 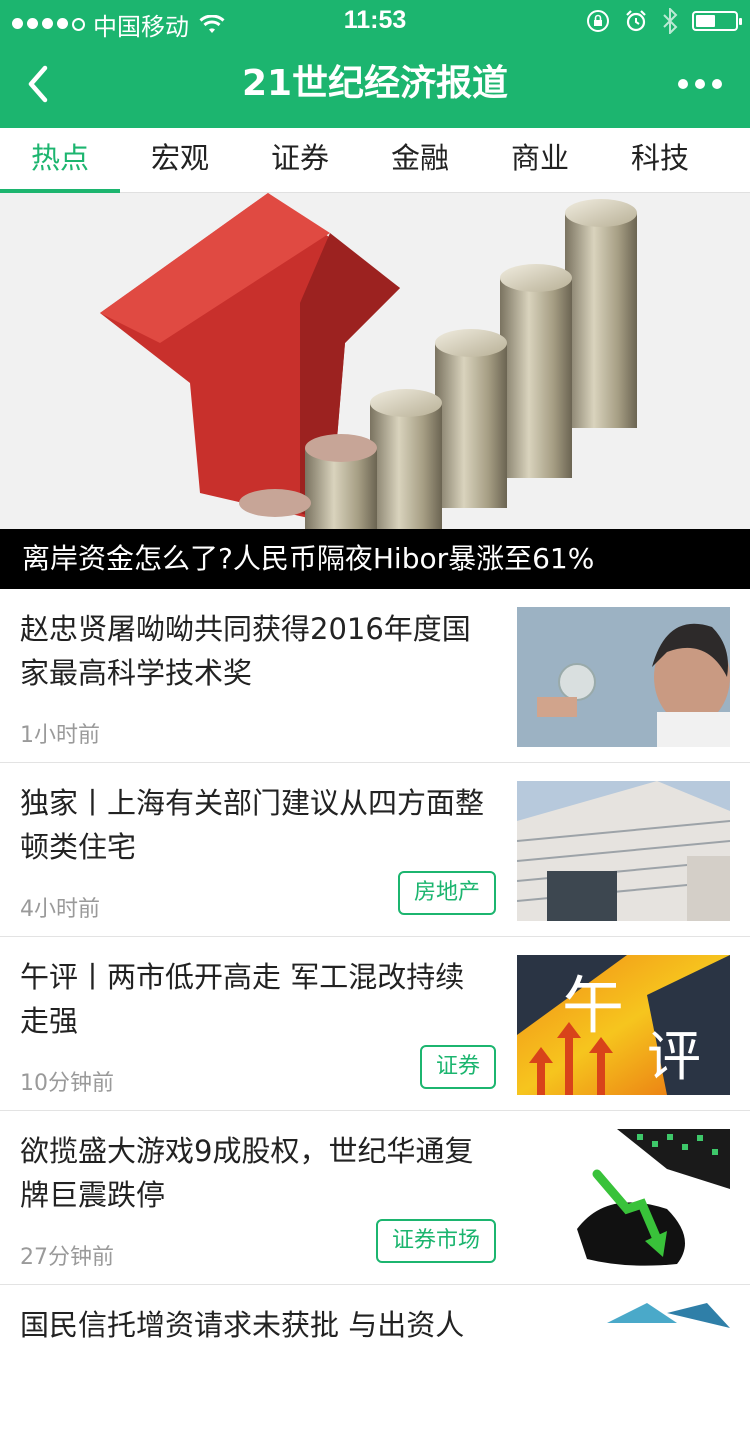 I want to click on news-item: 欲揽盛大游戏9成股权，世纪华通复牌巨震跌停 27分钟前 证券市场, so click(x=375, y=1198).